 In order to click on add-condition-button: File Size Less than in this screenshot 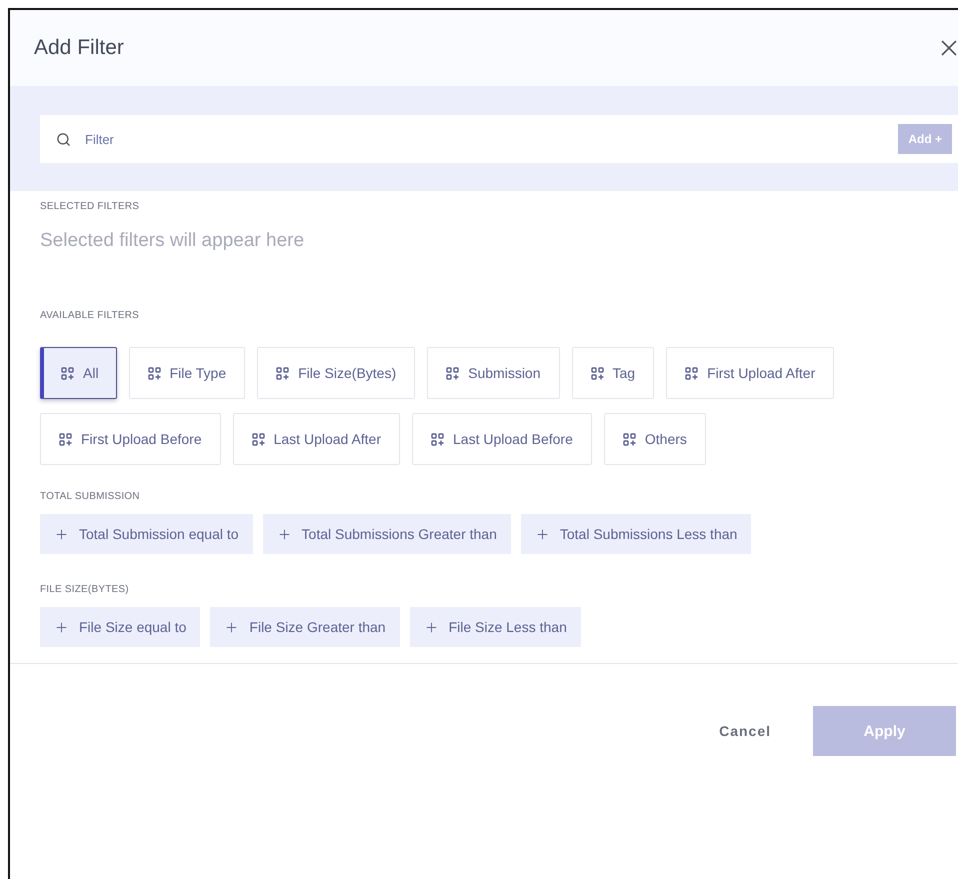, I will do `click(495, 627)`.